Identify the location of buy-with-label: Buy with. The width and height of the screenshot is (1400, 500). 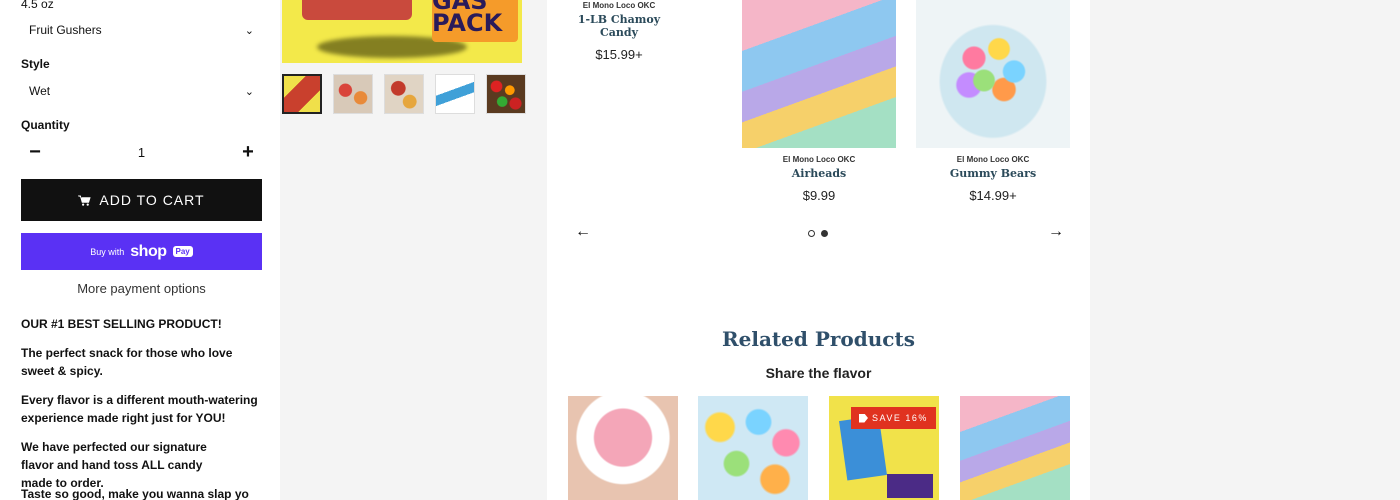
(107, 251).